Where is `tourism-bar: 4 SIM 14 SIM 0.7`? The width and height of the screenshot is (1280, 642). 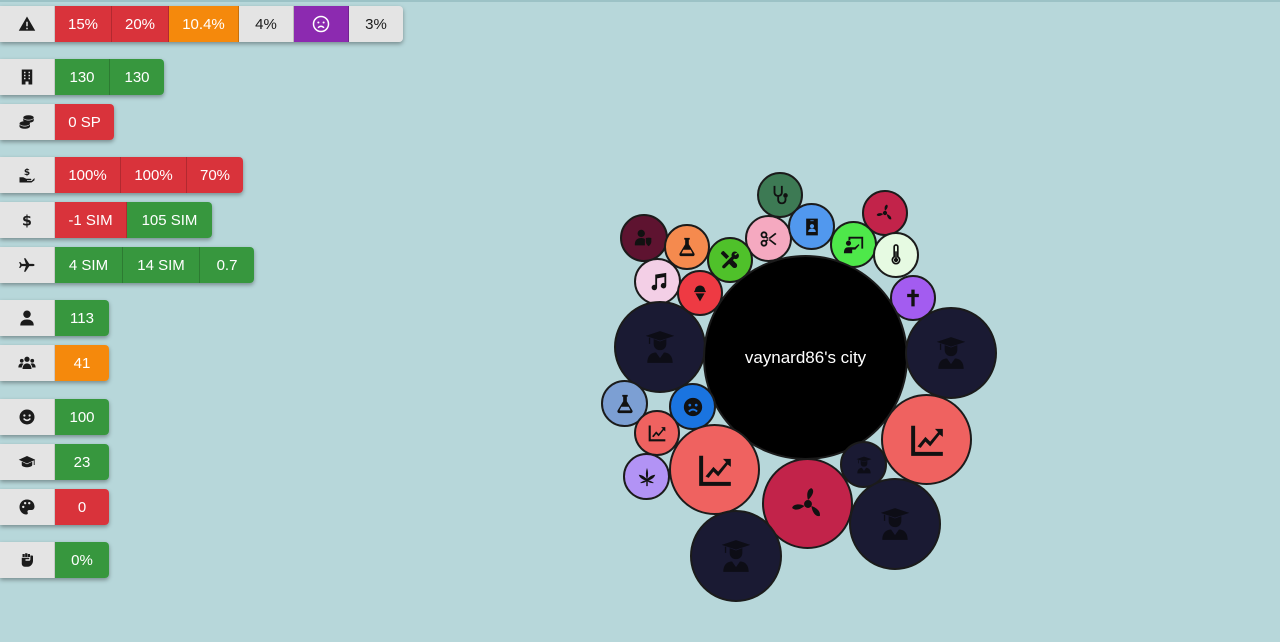
tourism-bar: 4 SIM 14 SIM 0.7 is located at coordinates (127, 265).